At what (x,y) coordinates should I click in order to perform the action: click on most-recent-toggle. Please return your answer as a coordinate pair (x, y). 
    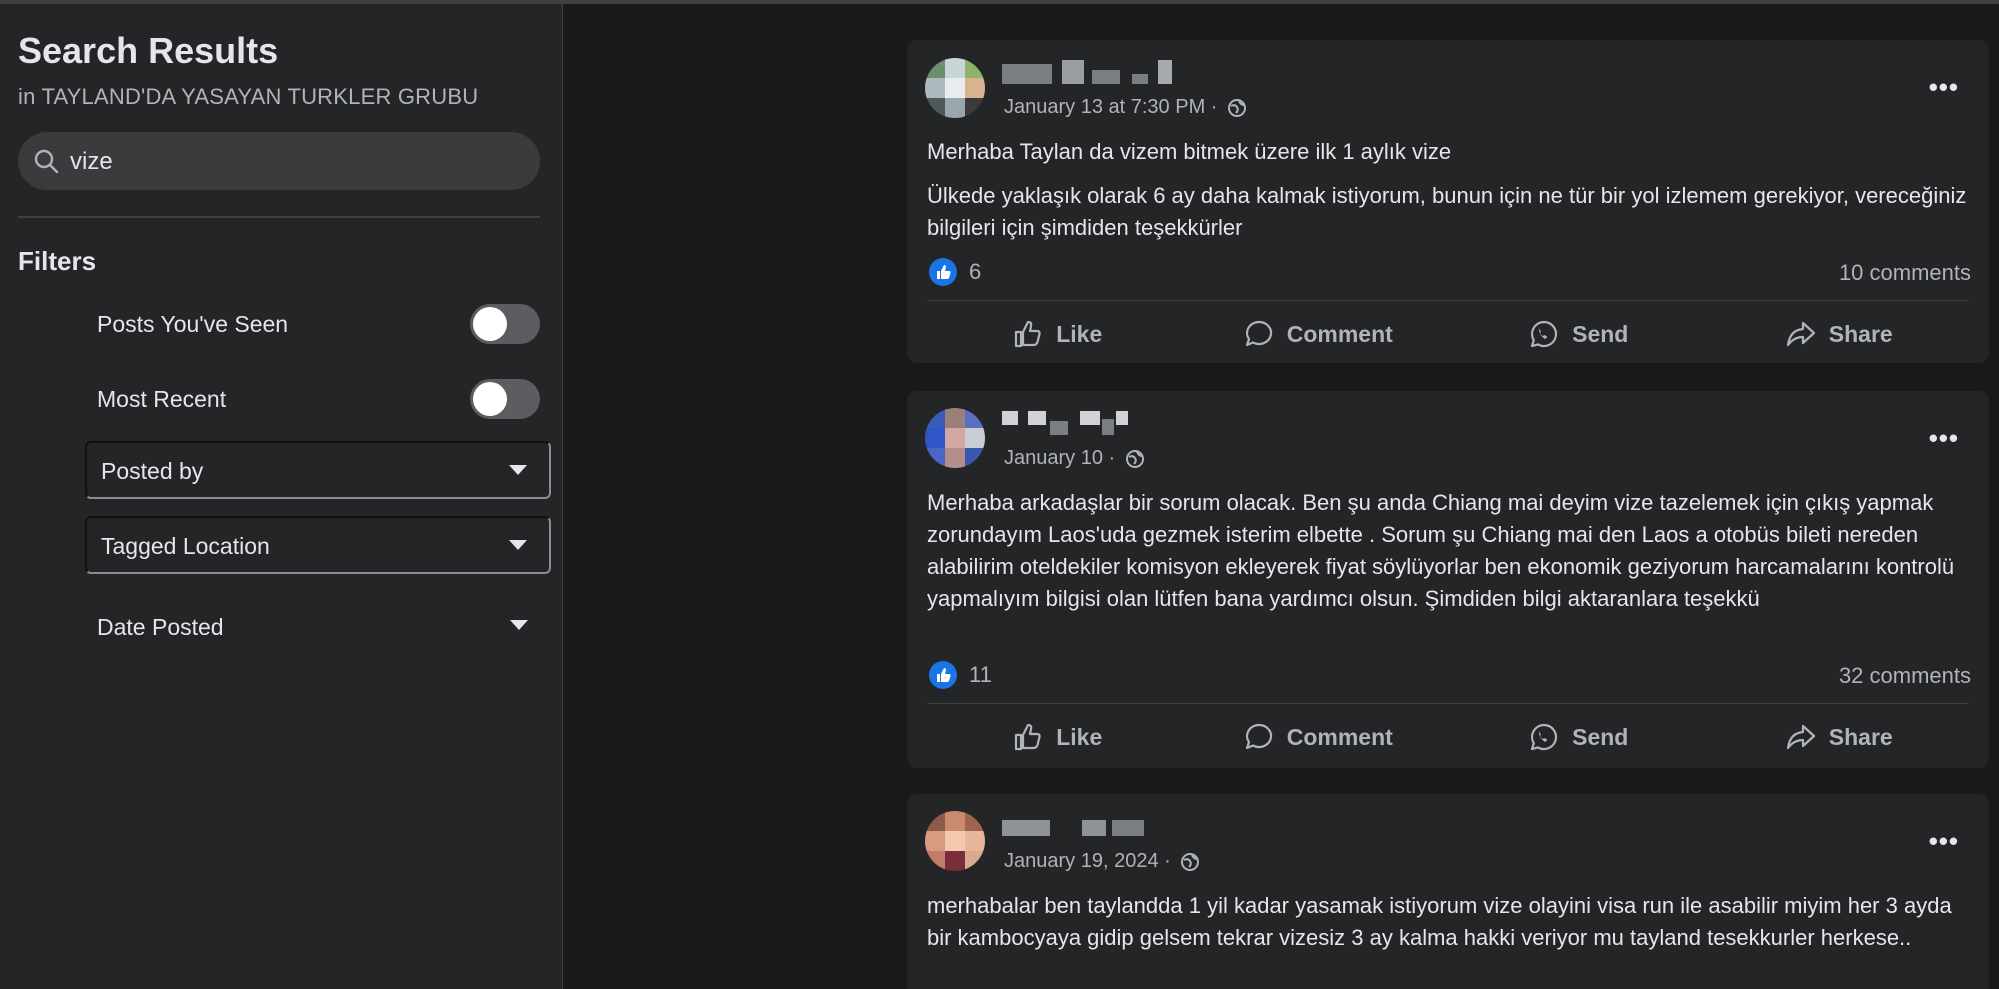
    Looking at the image, I should click on (505, 399).